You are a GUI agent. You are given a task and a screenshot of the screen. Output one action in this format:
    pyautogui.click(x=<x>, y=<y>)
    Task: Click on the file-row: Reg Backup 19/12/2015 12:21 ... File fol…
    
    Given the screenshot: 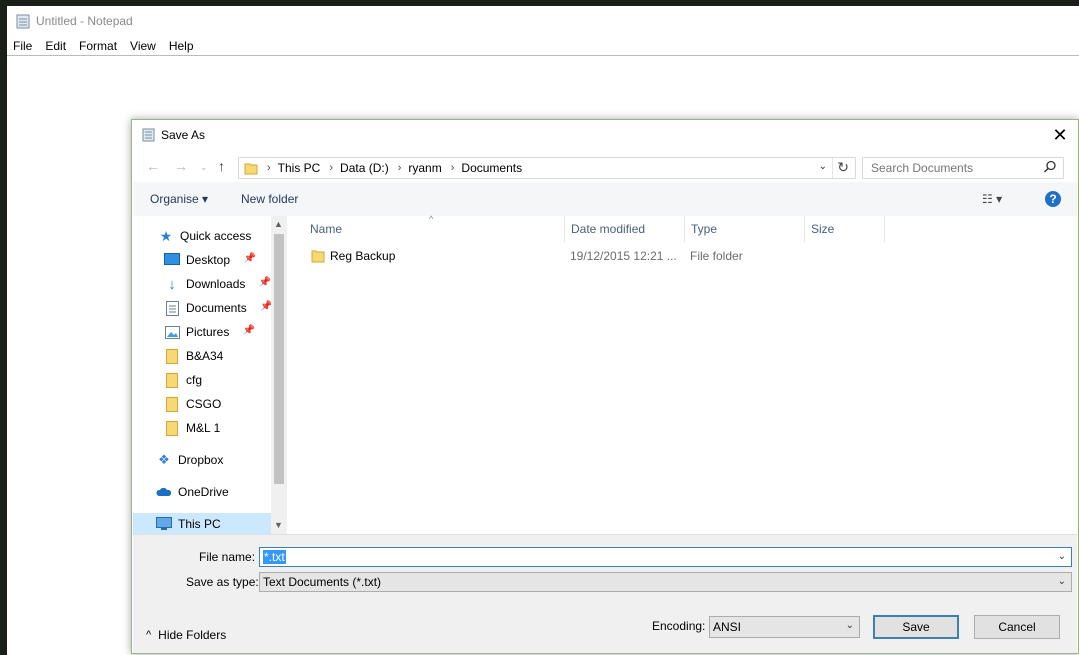 What is the action you would take?
    pyautogui.click(x=606, y=256)
    